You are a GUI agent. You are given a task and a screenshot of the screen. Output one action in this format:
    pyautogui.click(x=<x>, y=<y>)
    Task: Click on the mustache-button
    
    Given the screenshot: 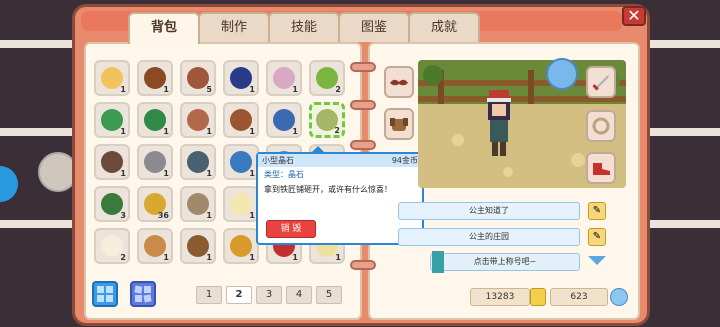 What is the action you would take?
    pyautogui.click(x=399, y=82)
    